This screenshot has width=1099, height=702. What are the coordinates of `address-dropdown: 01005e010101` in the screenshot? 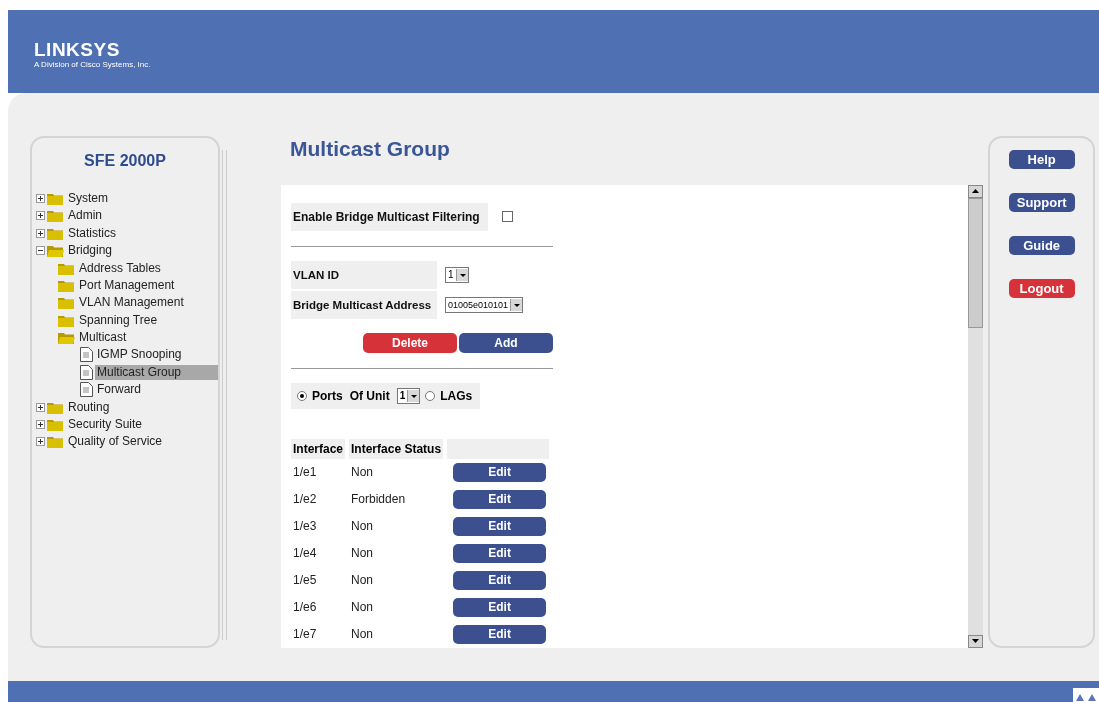 It's located at (484, 304).